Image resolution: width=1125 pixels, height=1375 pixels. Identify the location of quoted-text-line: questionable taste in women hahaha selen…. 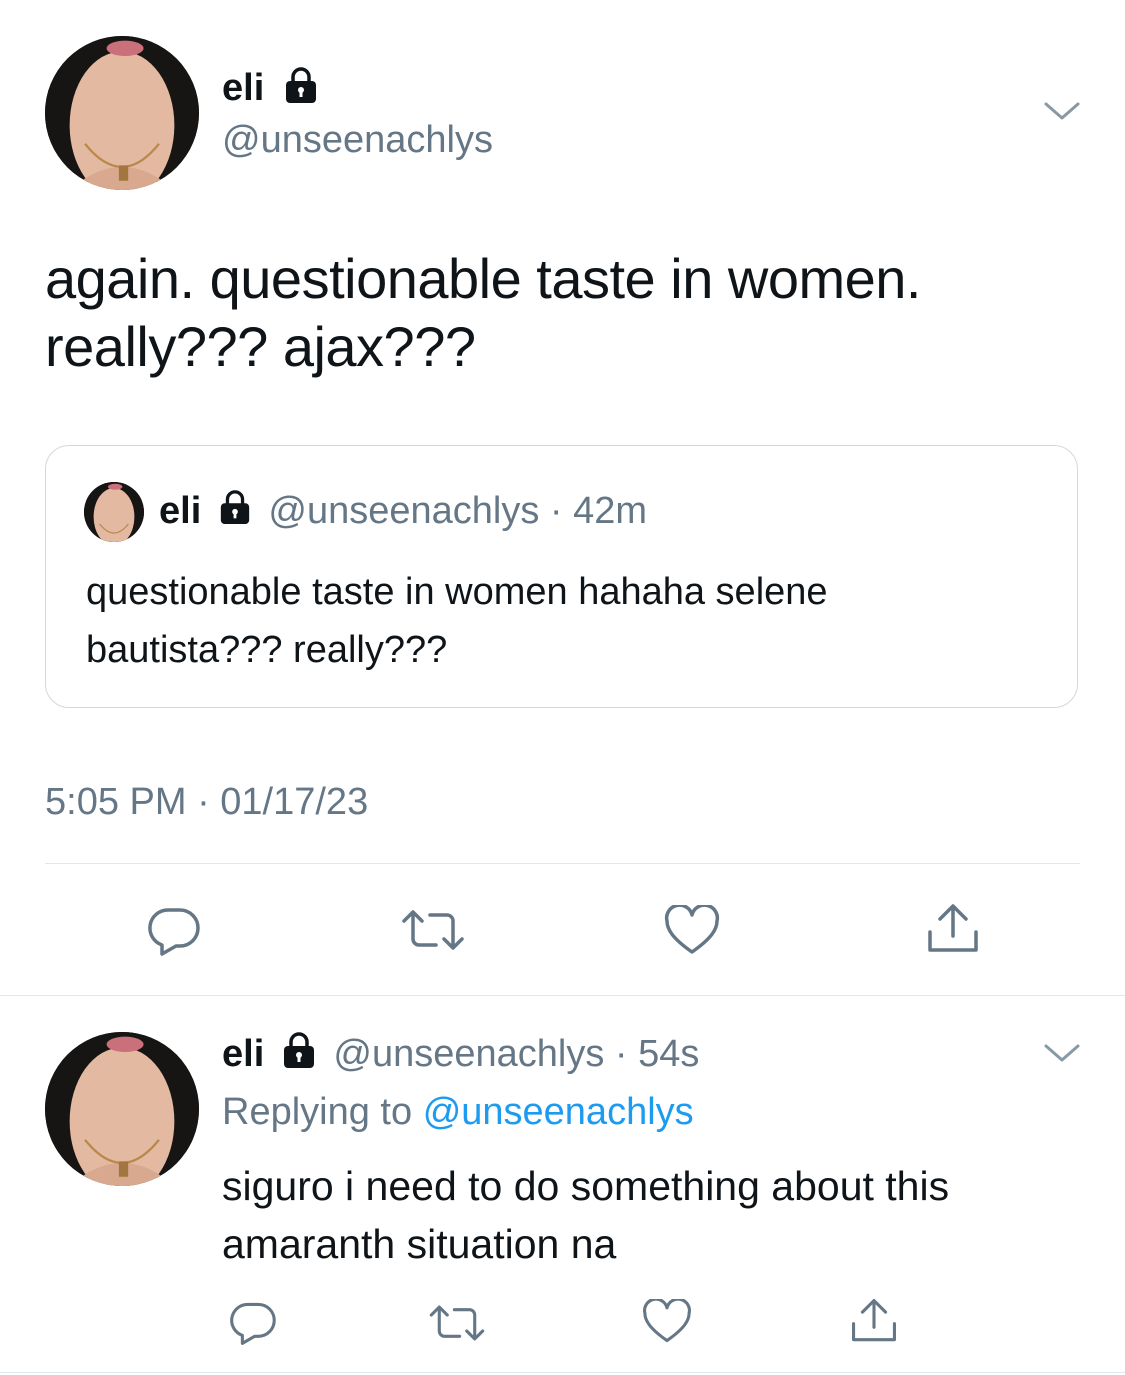
(457, 592).